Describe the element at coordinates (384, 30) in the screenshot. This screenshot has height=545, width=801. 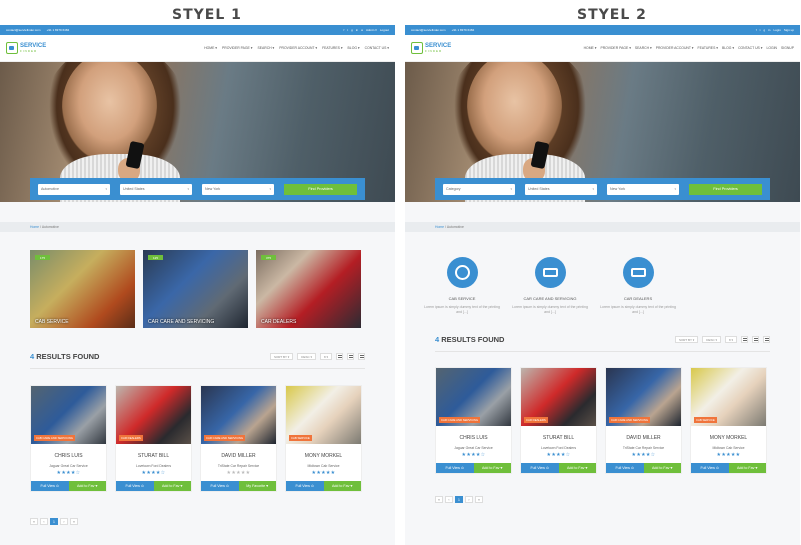
I see `logout-link: Logout` at that location.